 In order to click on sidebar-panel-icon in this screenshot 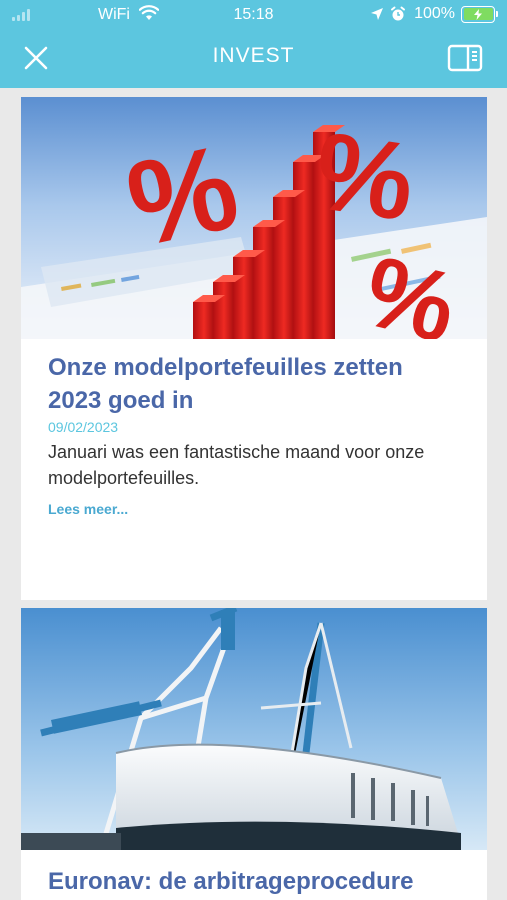, I will do `click(465, 58)`.